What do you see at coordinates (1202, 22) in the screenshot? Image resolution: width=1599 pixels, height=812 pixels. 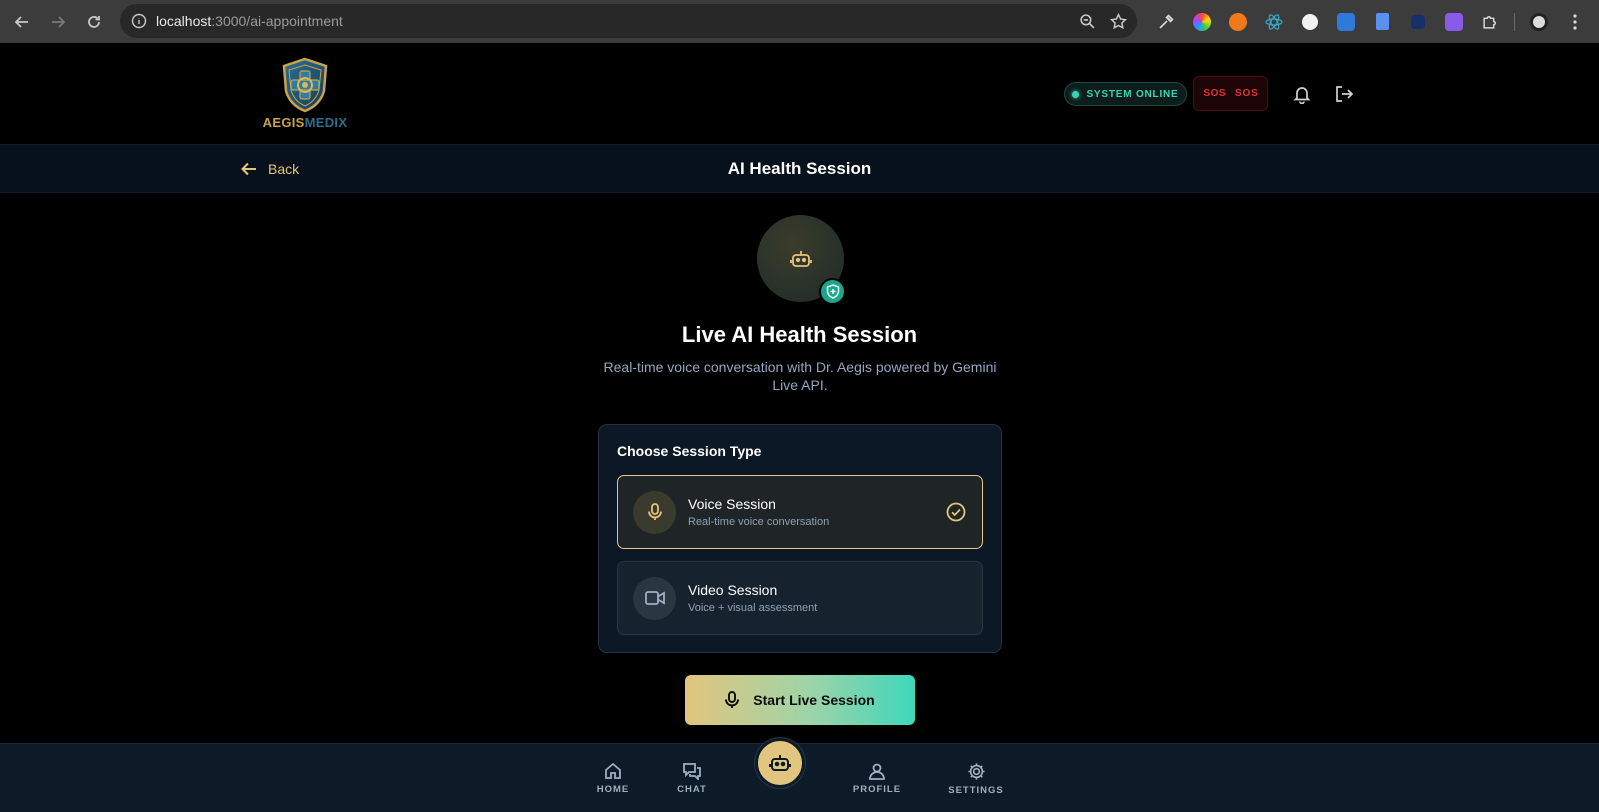 I see `color-wheel-extension-icon` at bounding box center [1202, 22].